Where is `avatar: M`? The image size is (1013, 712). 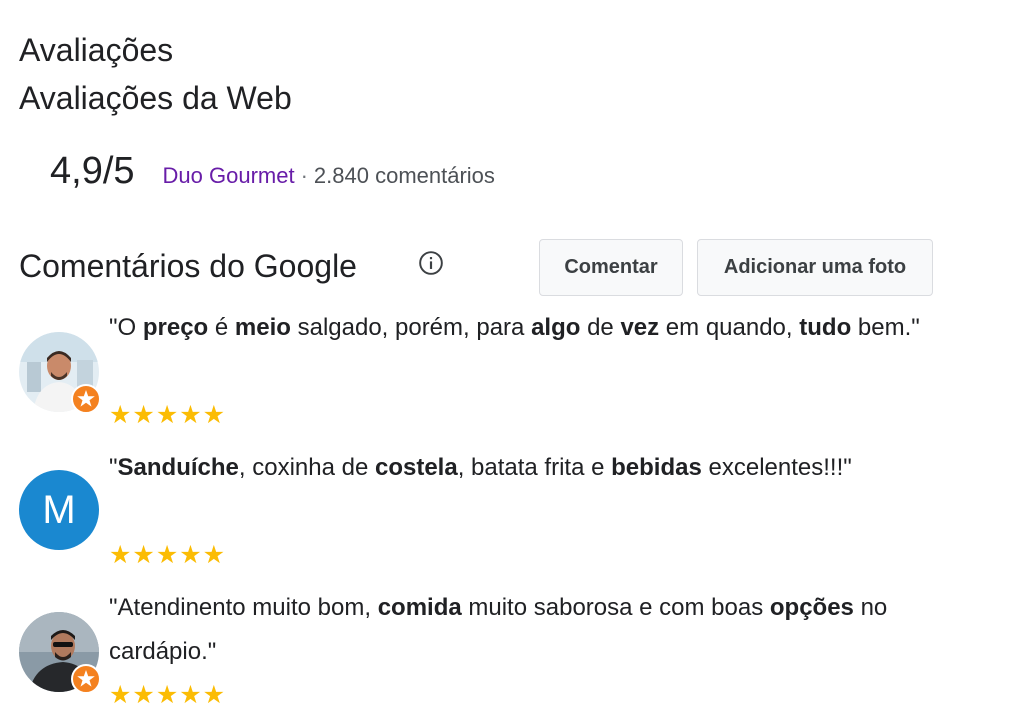 avatar: M is located at coordinates (59, 510).